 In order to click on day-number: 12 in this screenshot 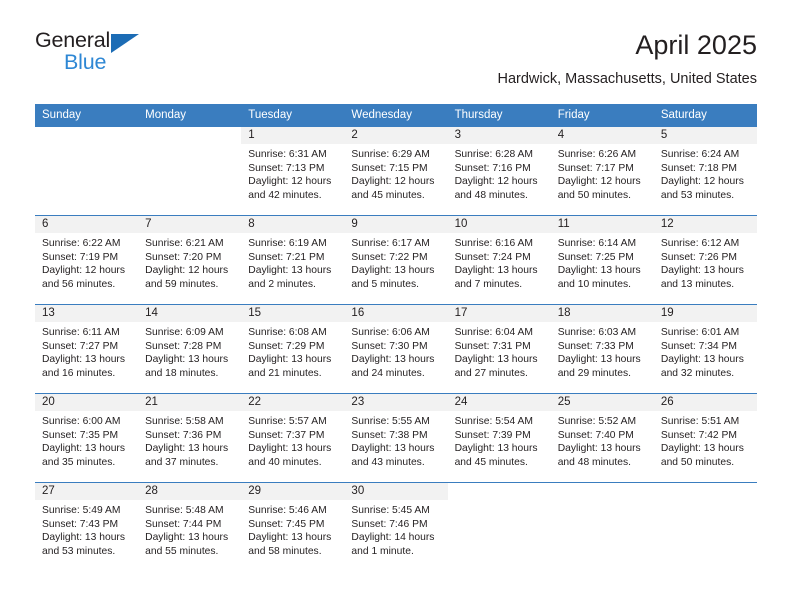, I will do `click(705, 224)`.